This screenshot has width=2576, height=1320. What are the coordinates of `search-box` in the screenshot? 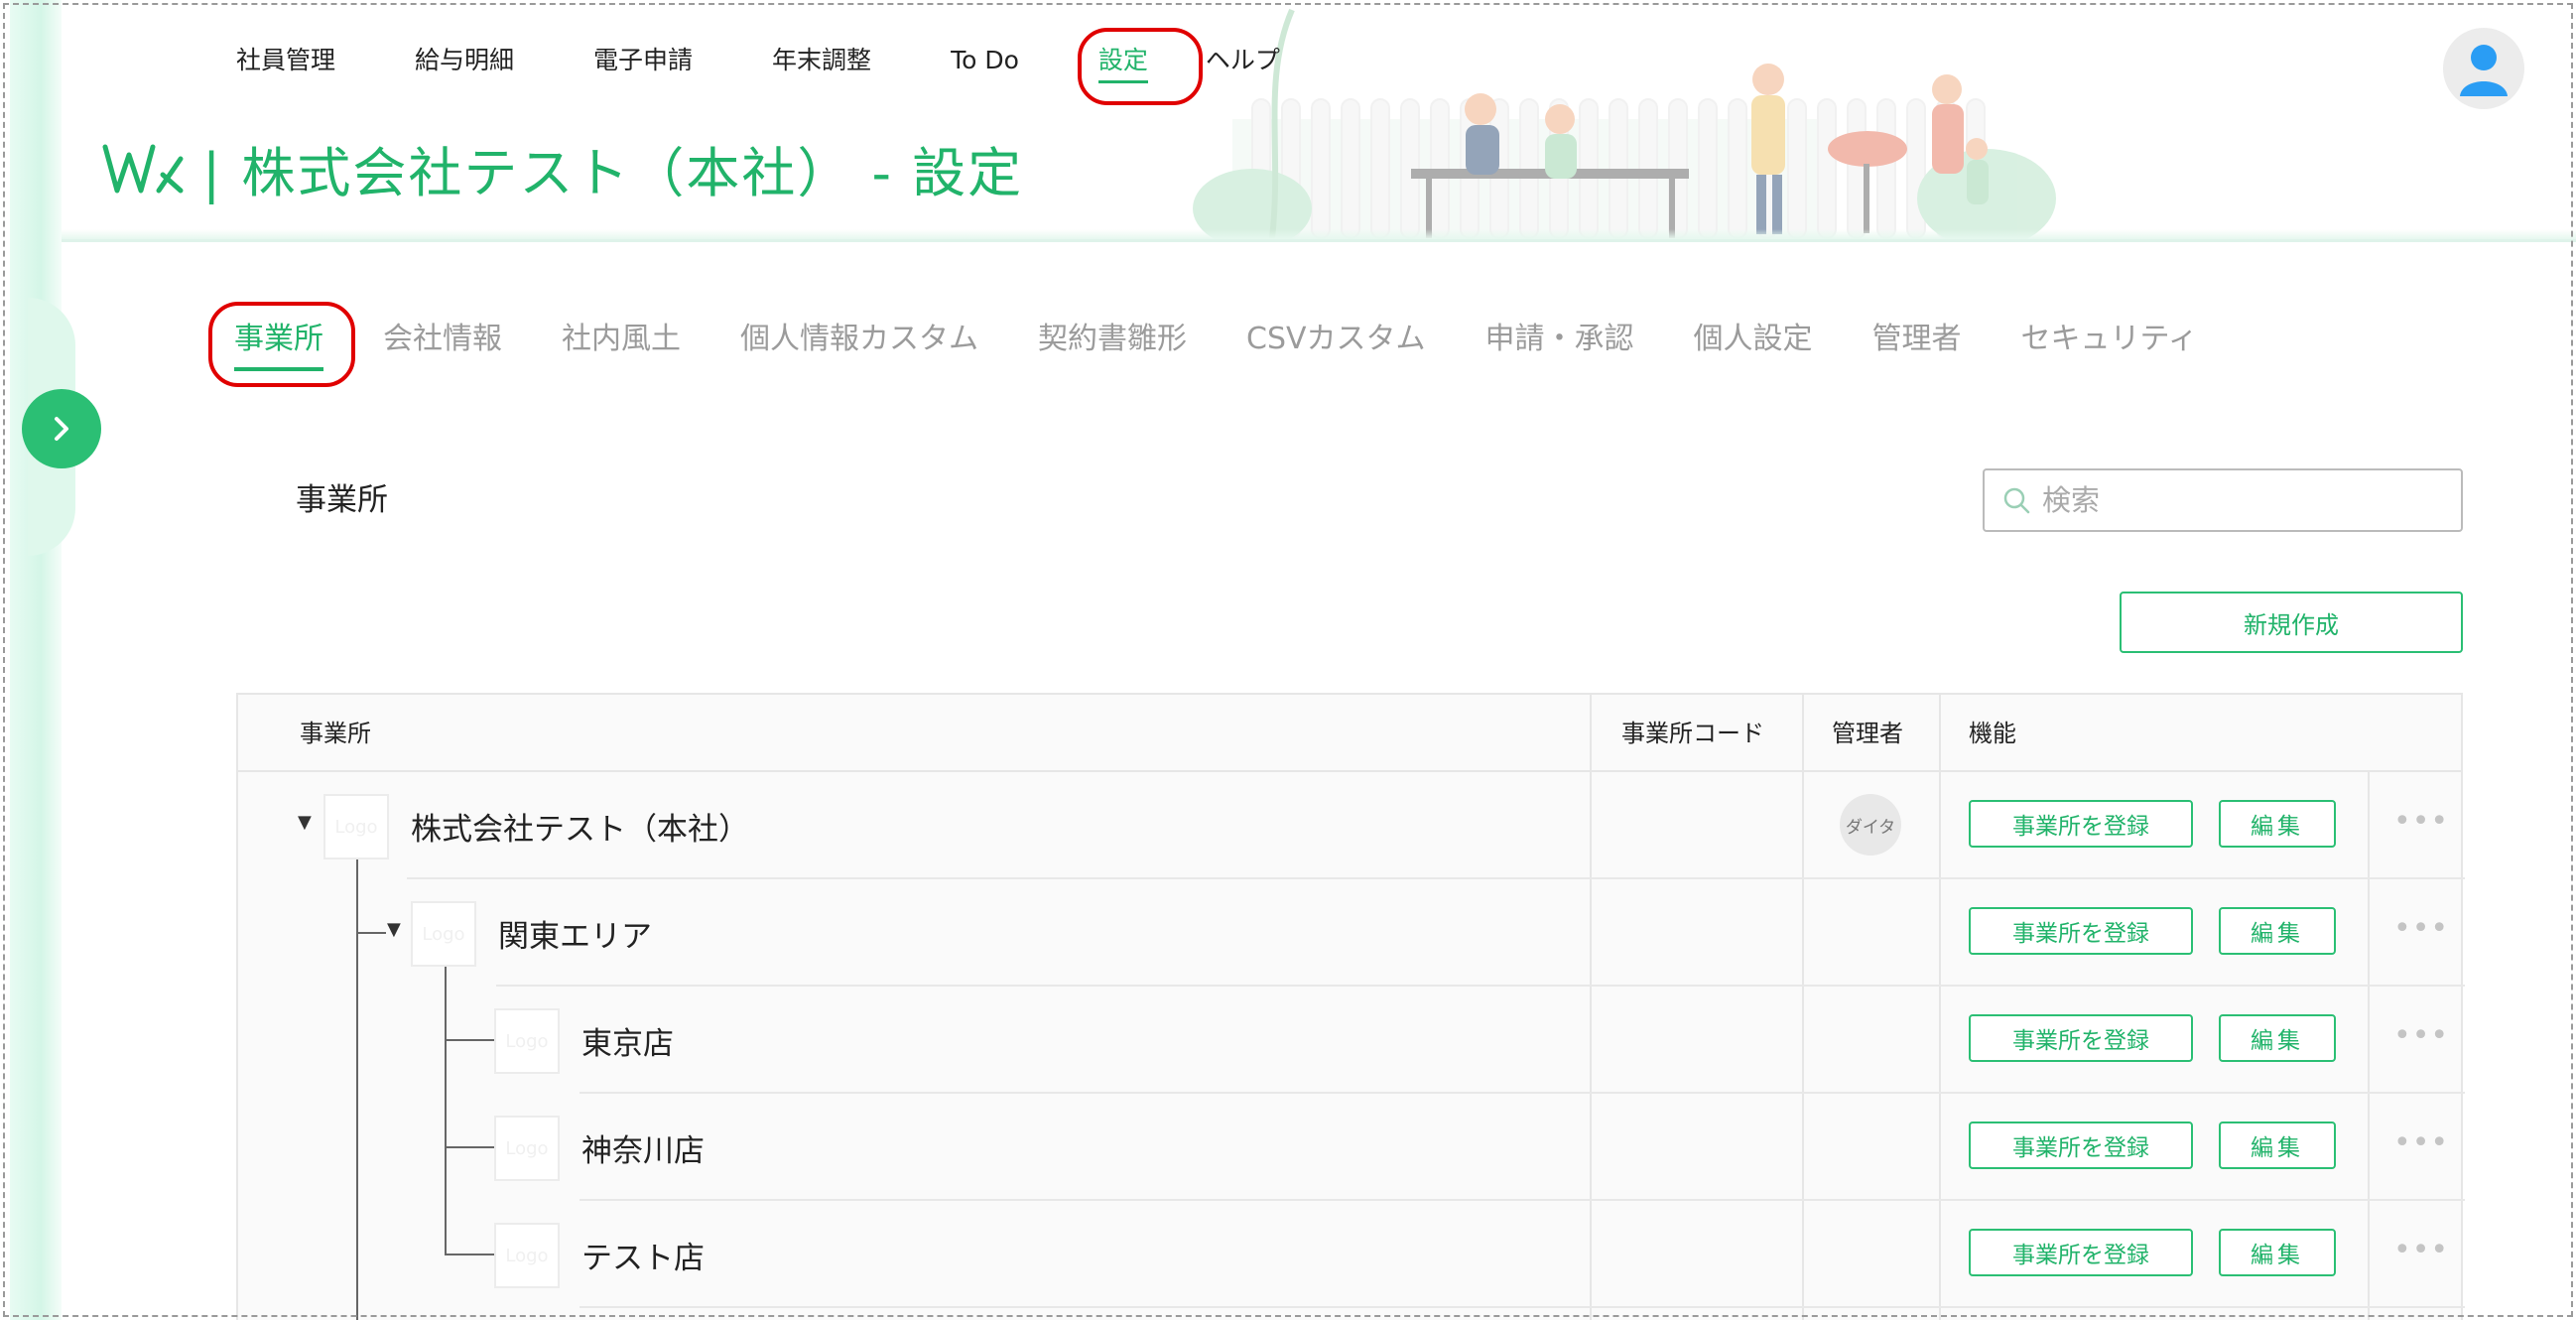 It's located at (2223, 500).